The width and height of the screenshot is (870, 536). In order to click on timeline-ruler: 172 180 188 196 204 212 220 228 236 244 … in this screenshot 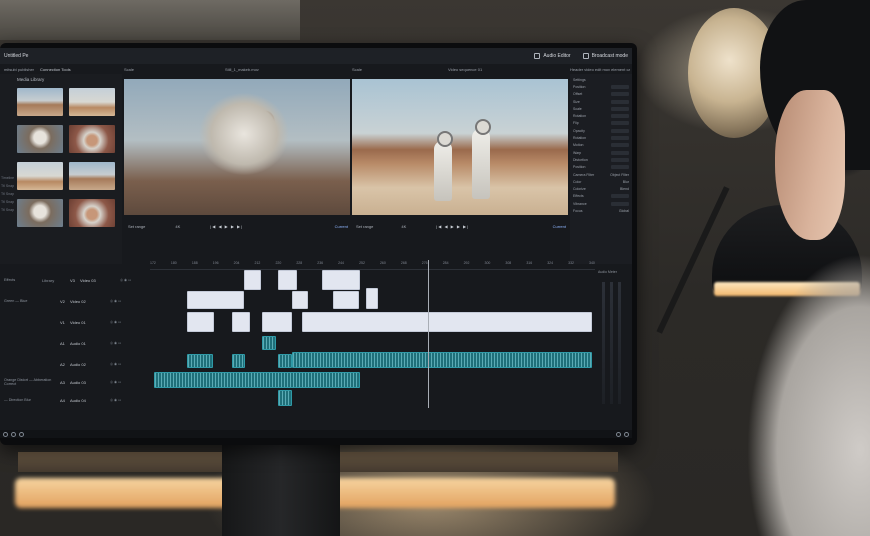, I will do `click(372, 265)`.